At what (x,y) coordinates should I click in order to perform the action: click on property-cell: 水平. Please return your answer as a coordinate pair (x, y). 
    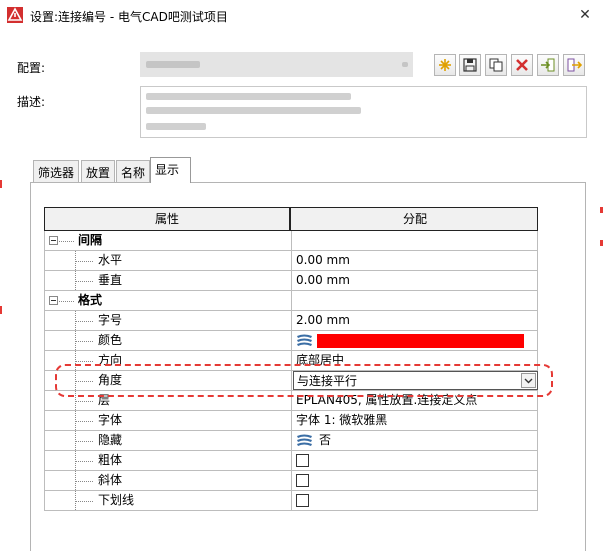
    Looking at the image, I should click on (168, 260).